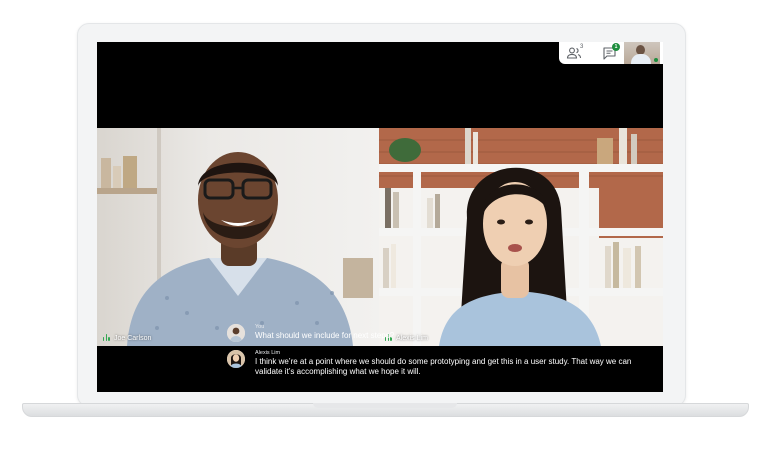 The height and width of the screenshot is (450, 770). I want to click on mic-active-icon, so click(106, 338).